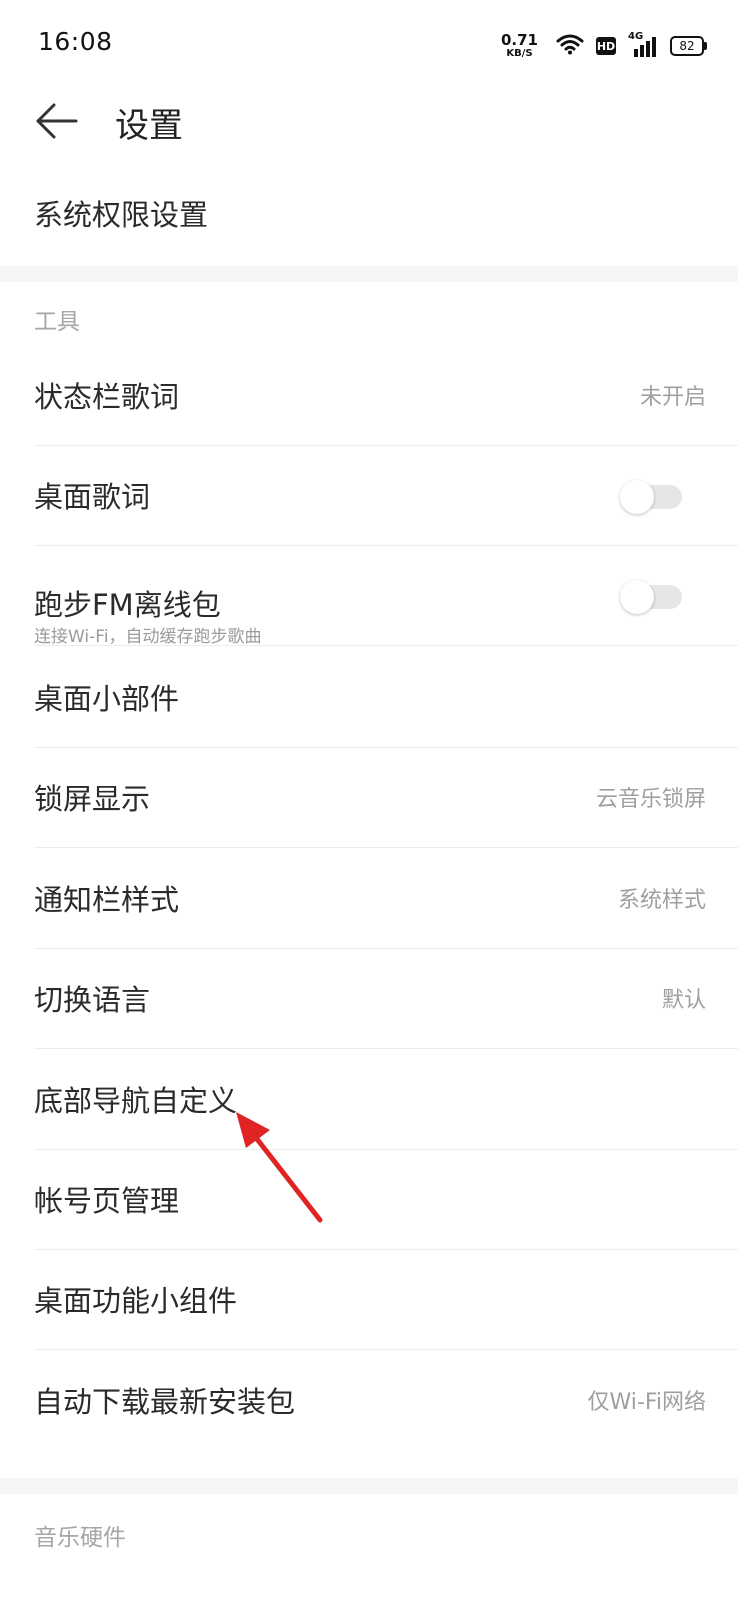 The height and width of the screenshot is (1600, 738). Describe the element at coordinates (369, 1547) in the screenshot. I see `music-hardware-section: 音乐硬件` at that location.